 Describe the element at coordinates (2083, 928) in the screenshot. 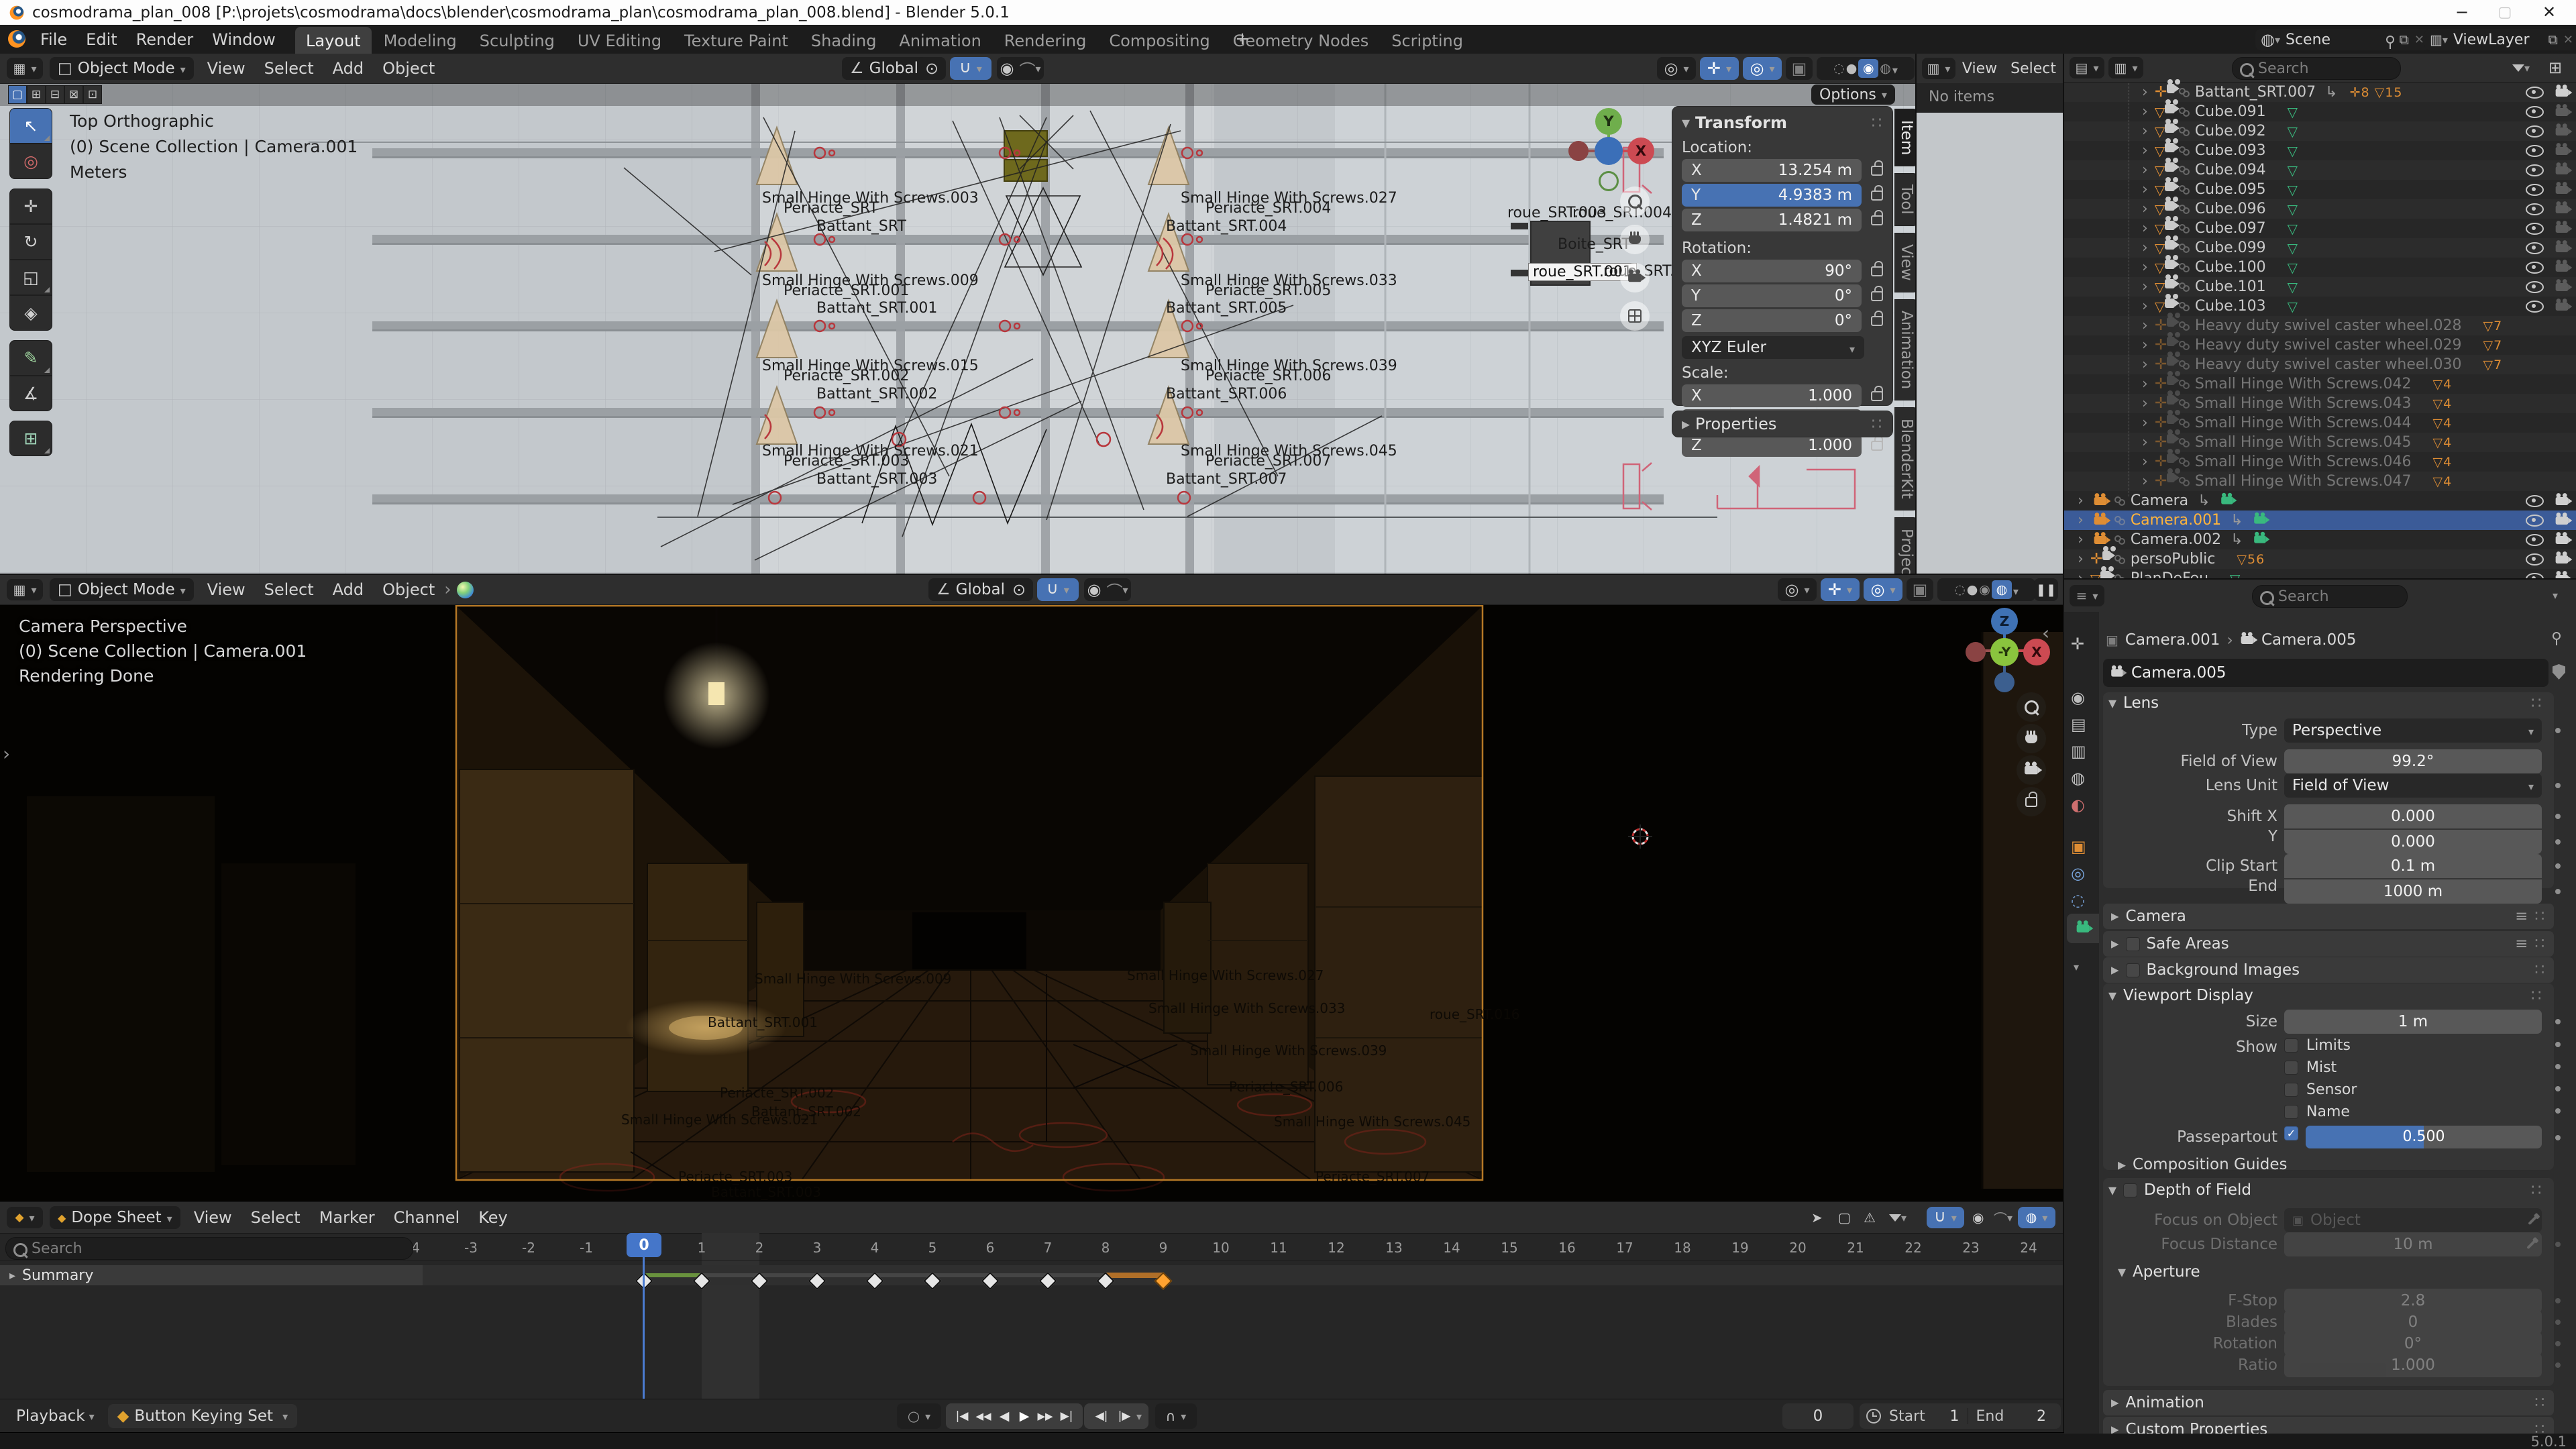

I see `tab-object-data-active` at that location.